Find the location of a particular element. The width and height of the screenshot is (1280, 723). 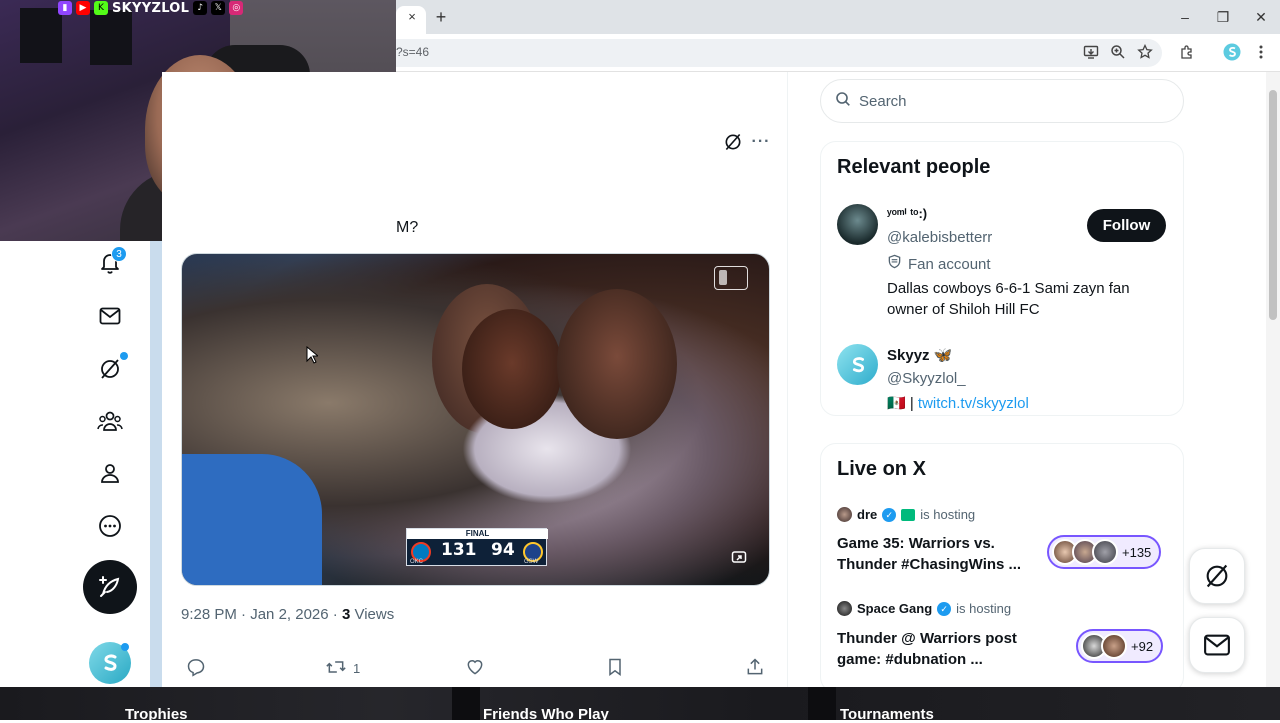

shield-icon is located at coordinates (894, 264).